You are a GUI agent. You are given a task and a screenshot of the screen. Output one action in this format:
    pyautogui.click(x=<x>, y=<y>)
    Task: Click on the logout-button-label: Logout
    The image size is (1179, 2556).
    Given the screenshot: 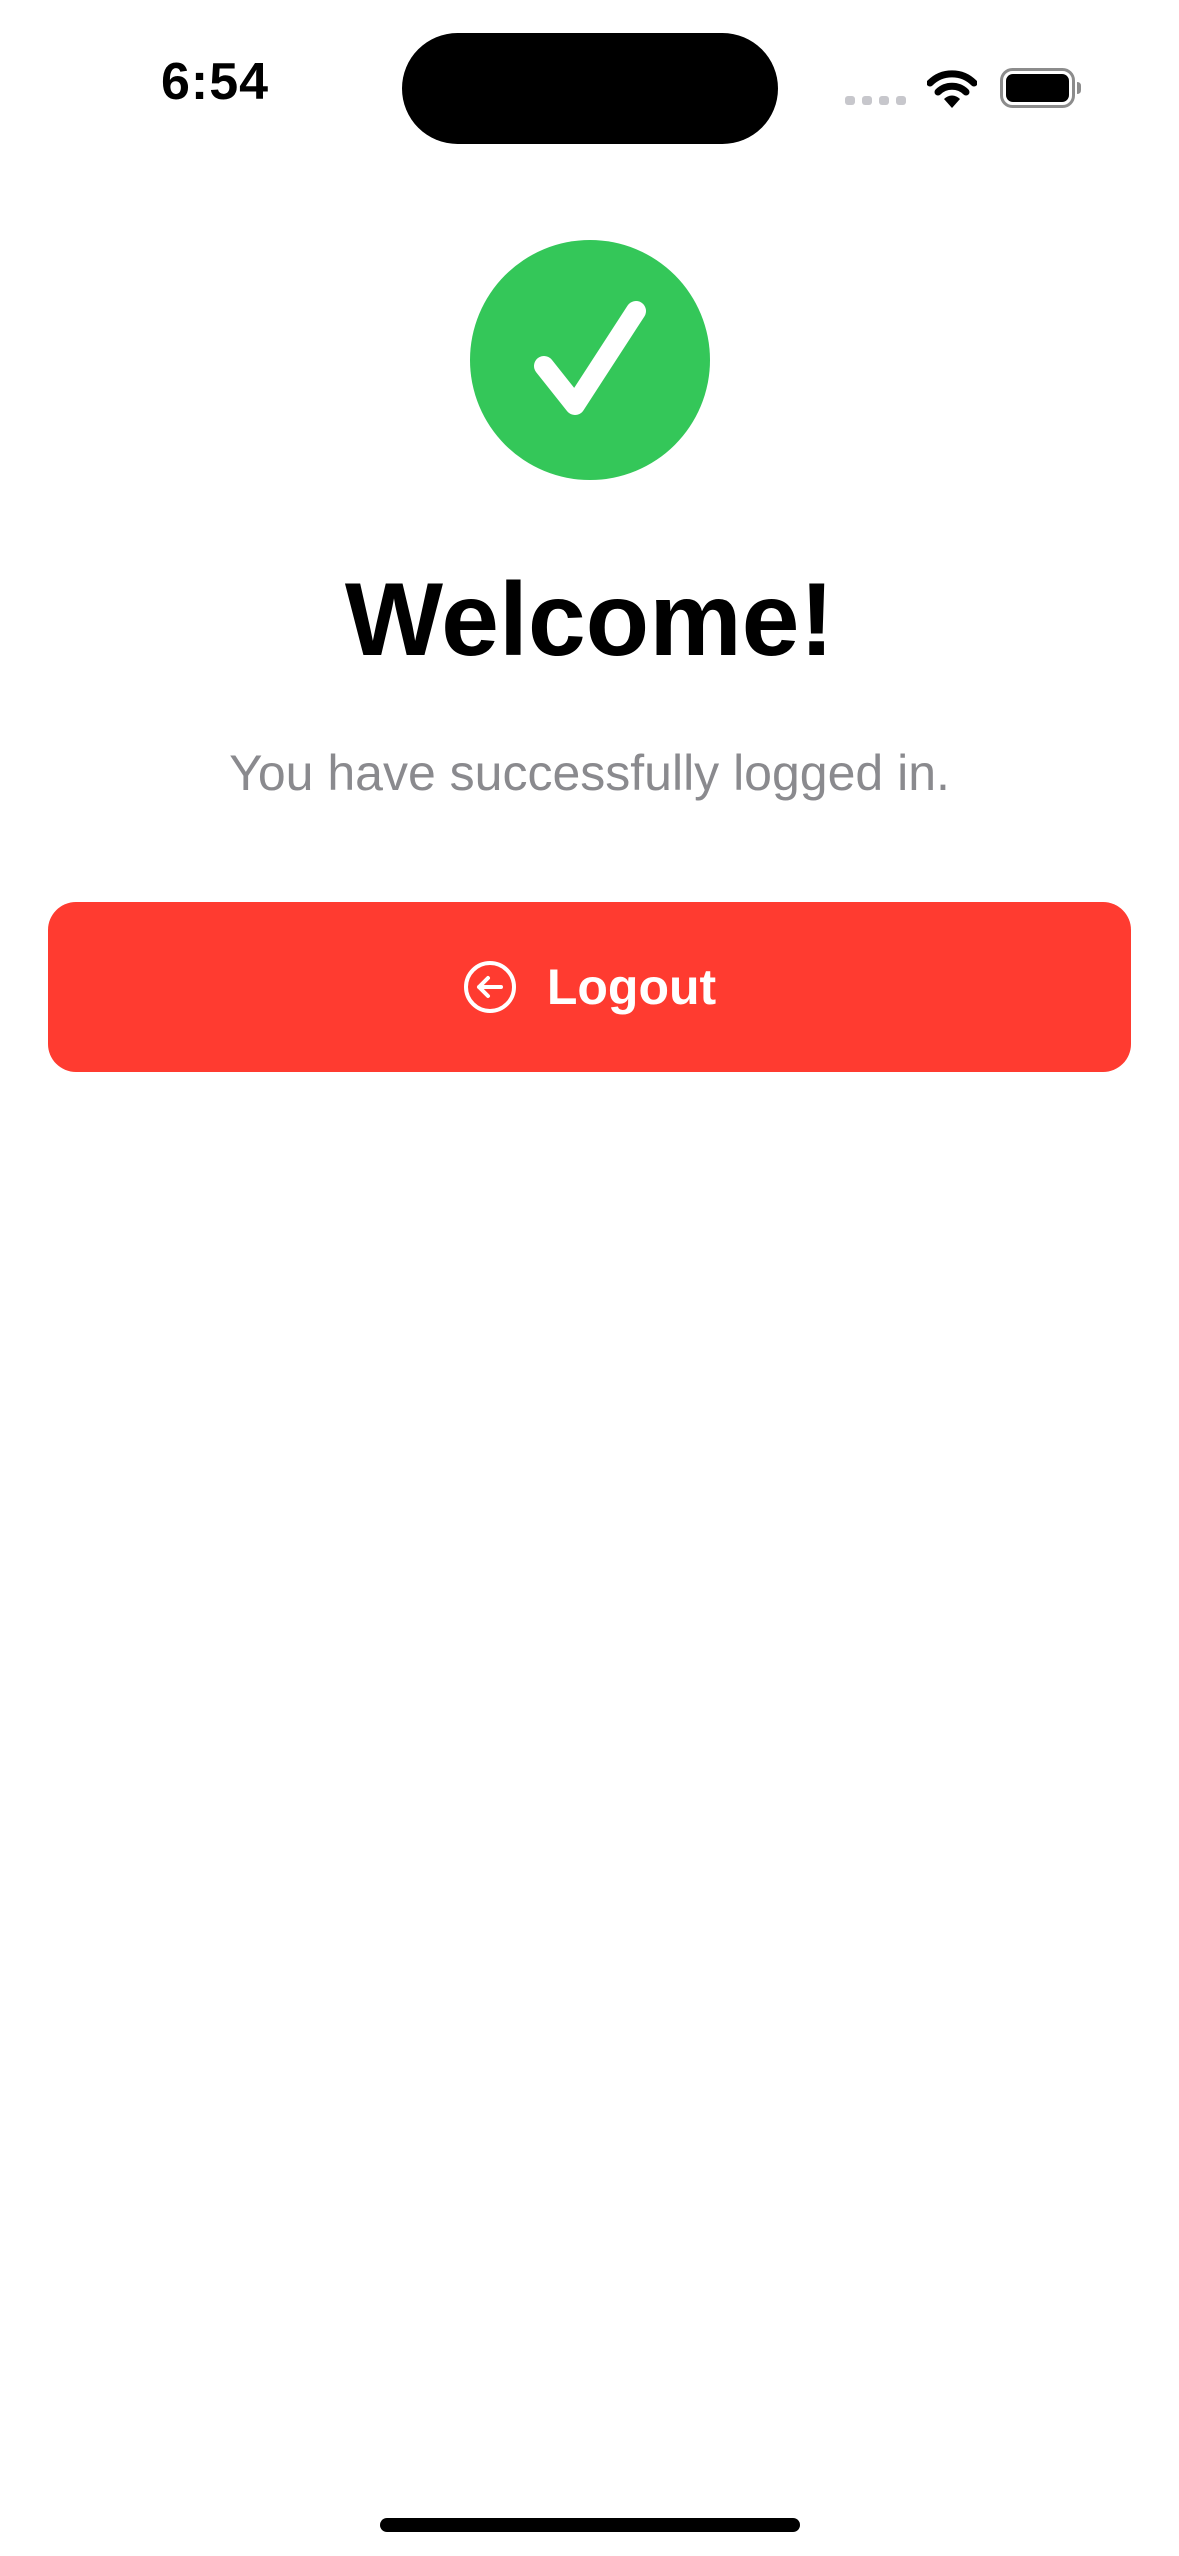 What is the action you would take?
    pyautogui.click(x=631, y=987)
    